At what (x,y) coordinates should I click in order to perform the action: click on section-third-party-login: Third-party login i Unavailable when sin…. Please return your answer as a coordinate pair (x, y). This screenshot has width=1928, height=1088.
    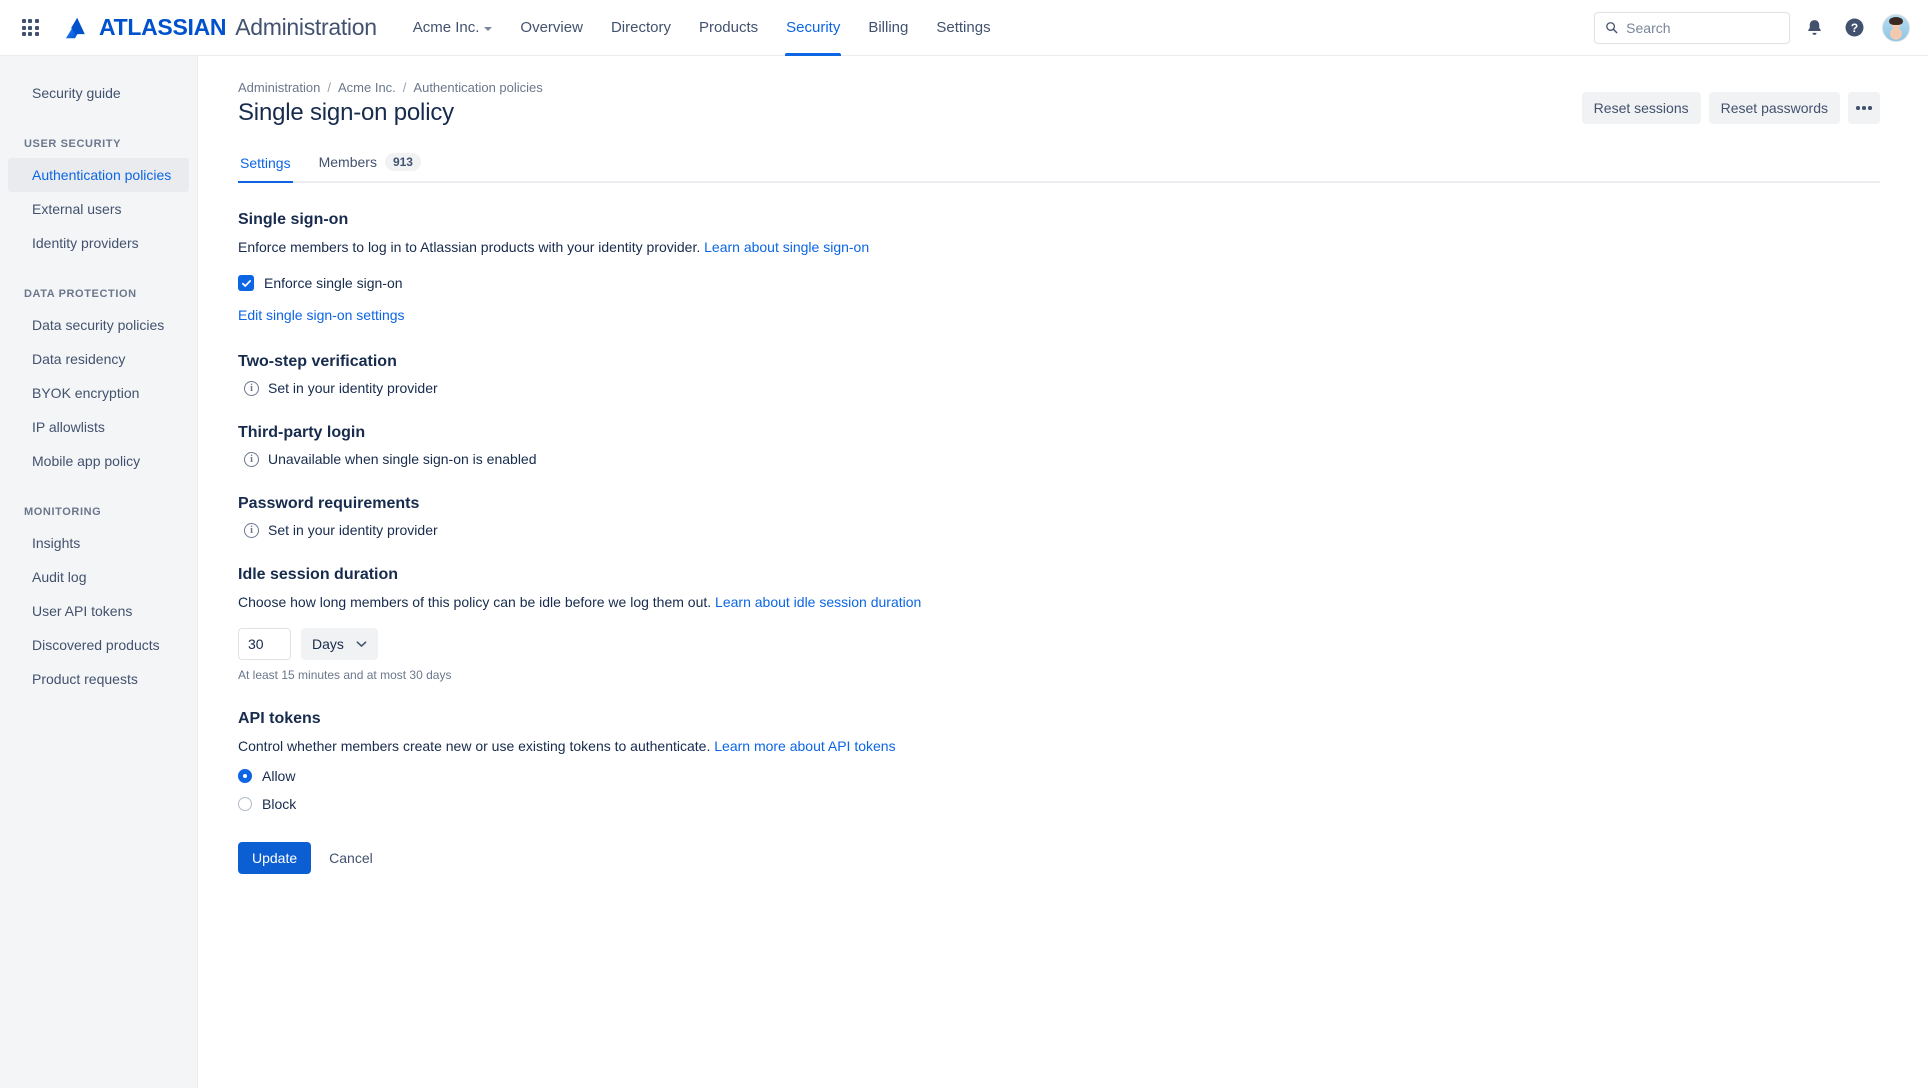
    Looking at the image, I should click on (1059, 445).